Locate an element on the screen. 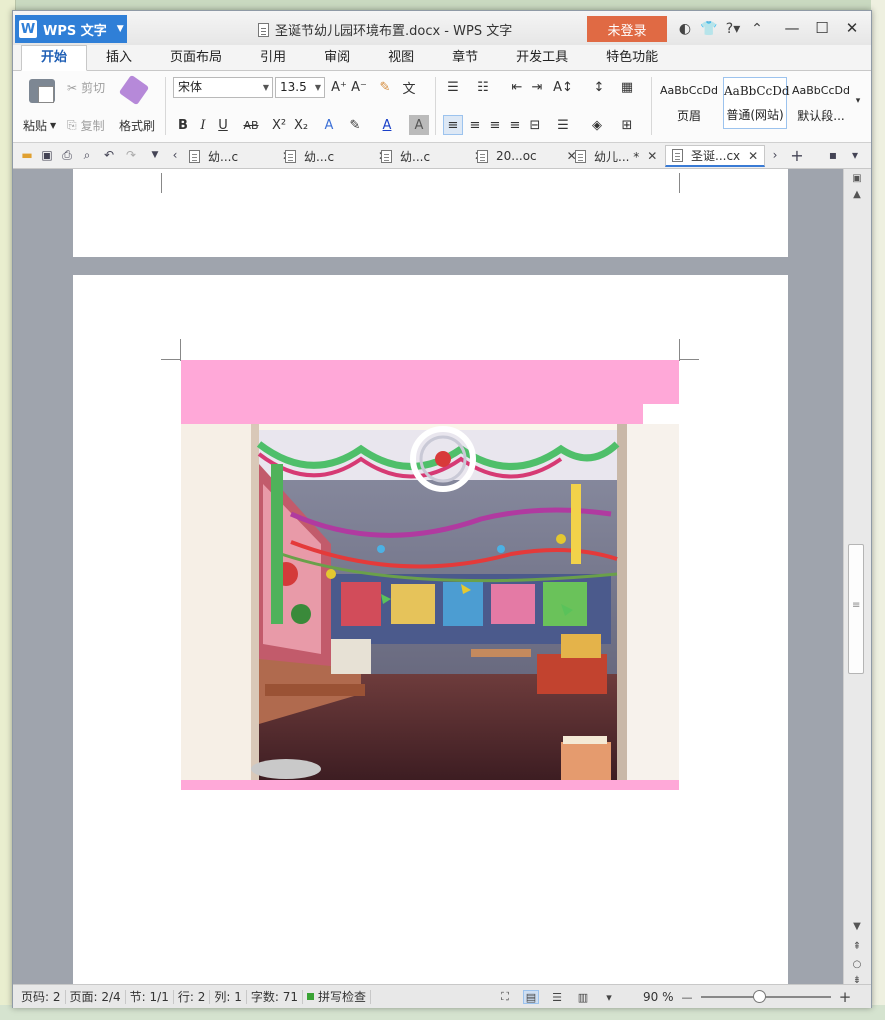 Image resolution: width=885 pixels, height=1020 pixels. align-left-icon: ≡ is located at coordinates (453, 125).